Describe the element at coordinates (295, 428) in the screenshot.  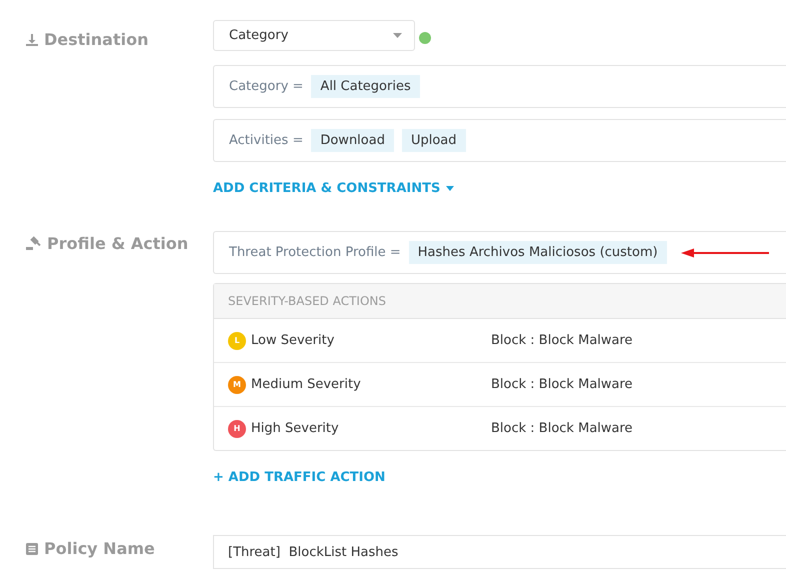
I see `table-cell: High Severity` at that location.